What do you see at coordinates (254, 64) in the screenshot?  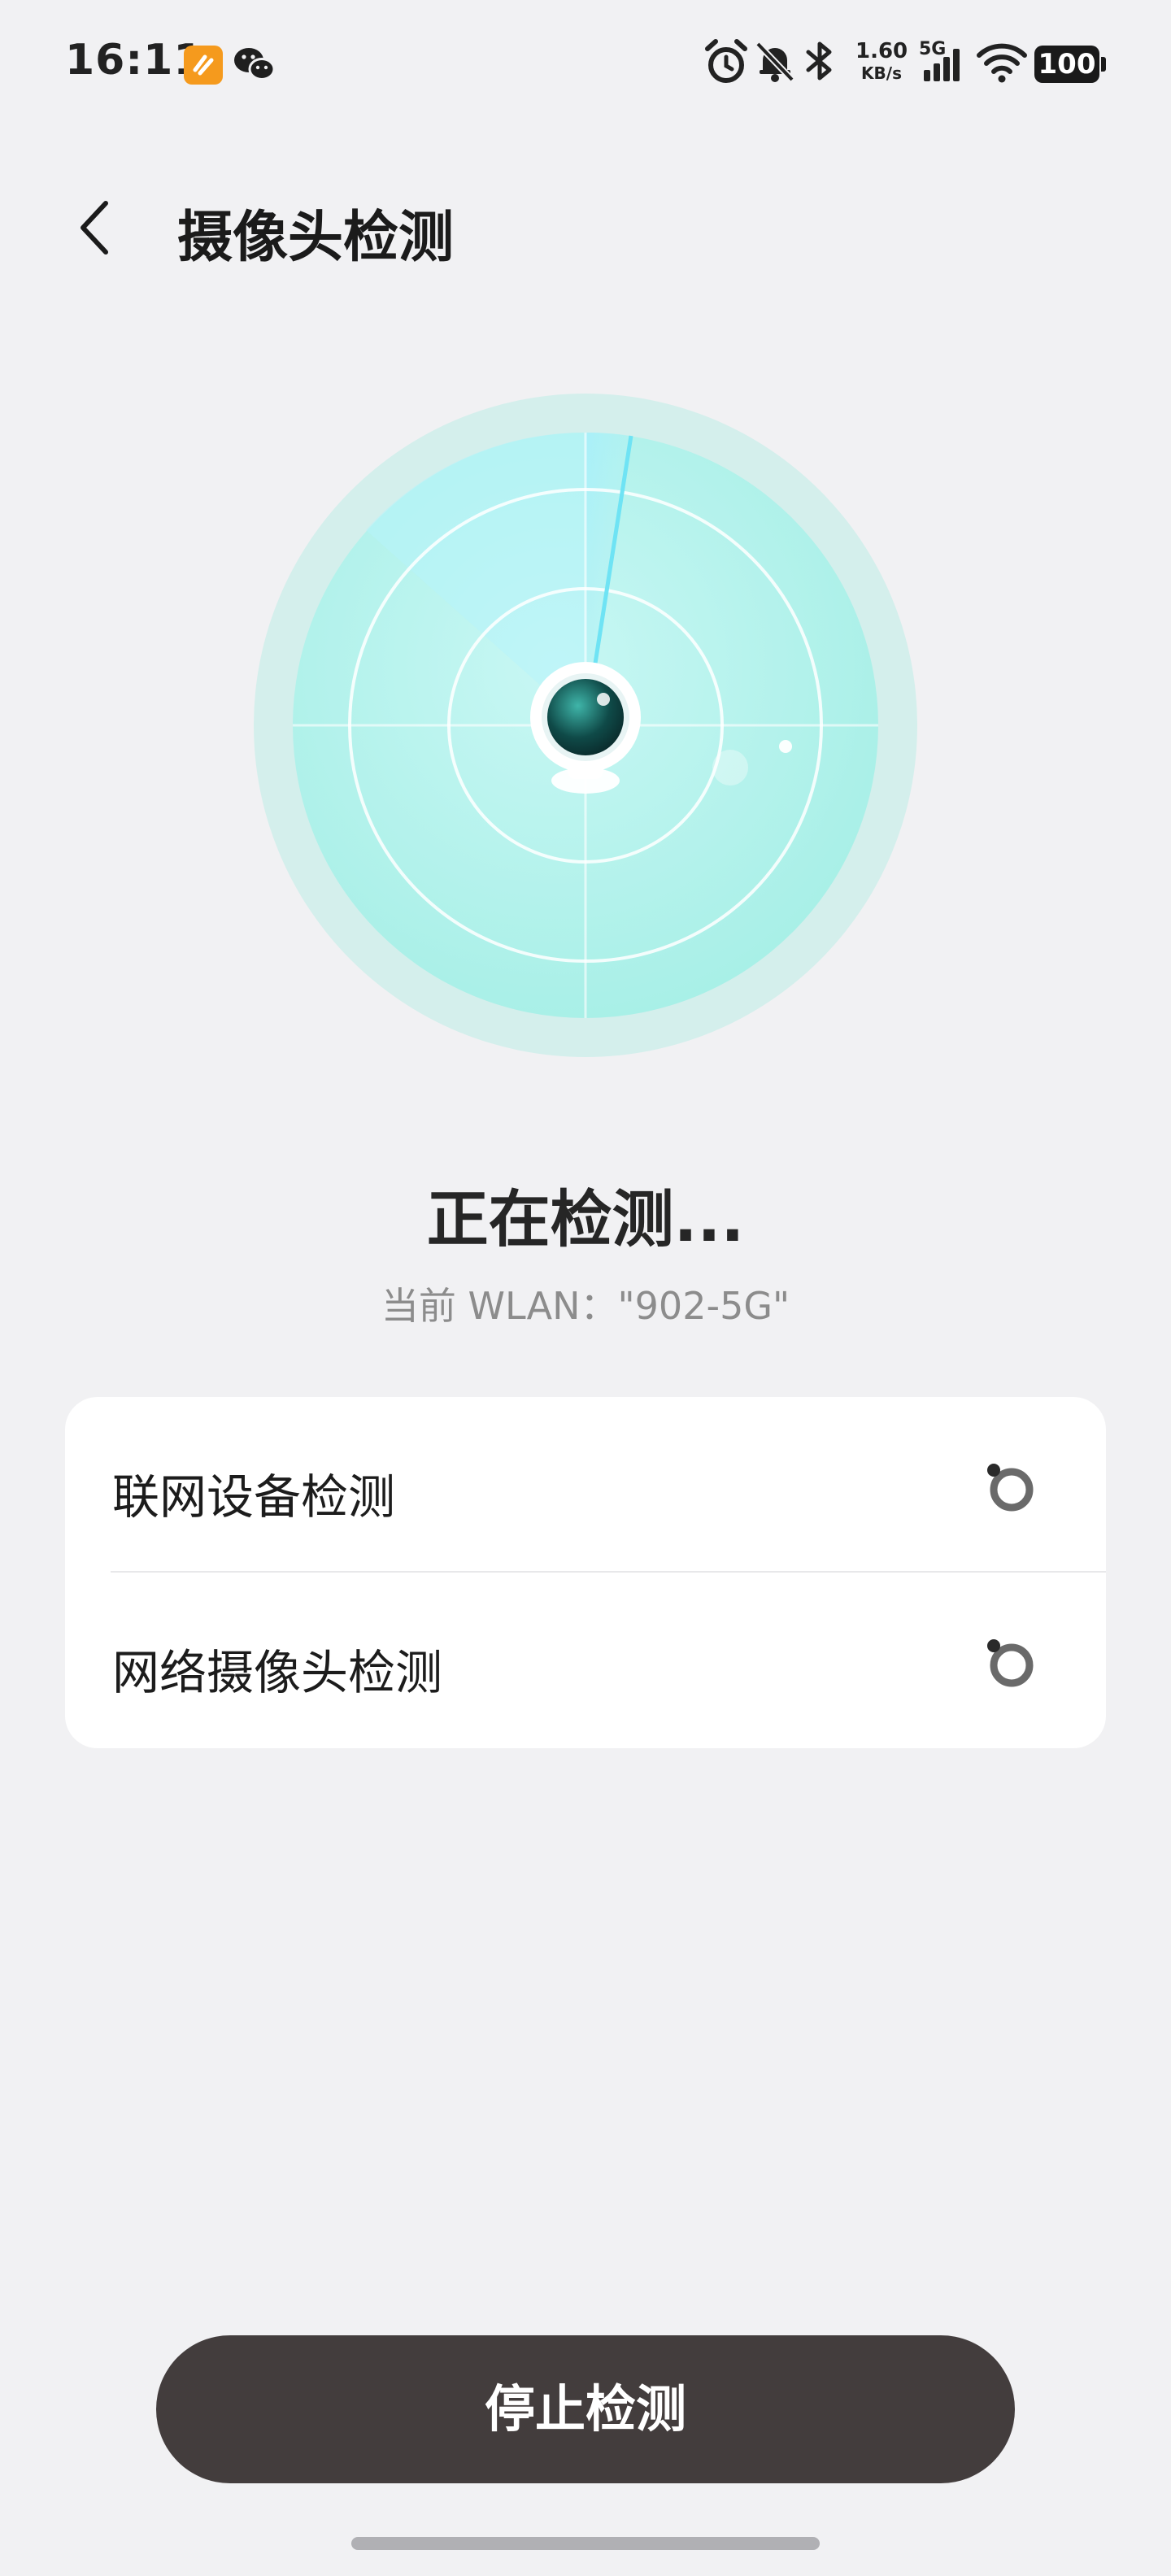 I see `wechat-icon` at bounding box center [254, 64].